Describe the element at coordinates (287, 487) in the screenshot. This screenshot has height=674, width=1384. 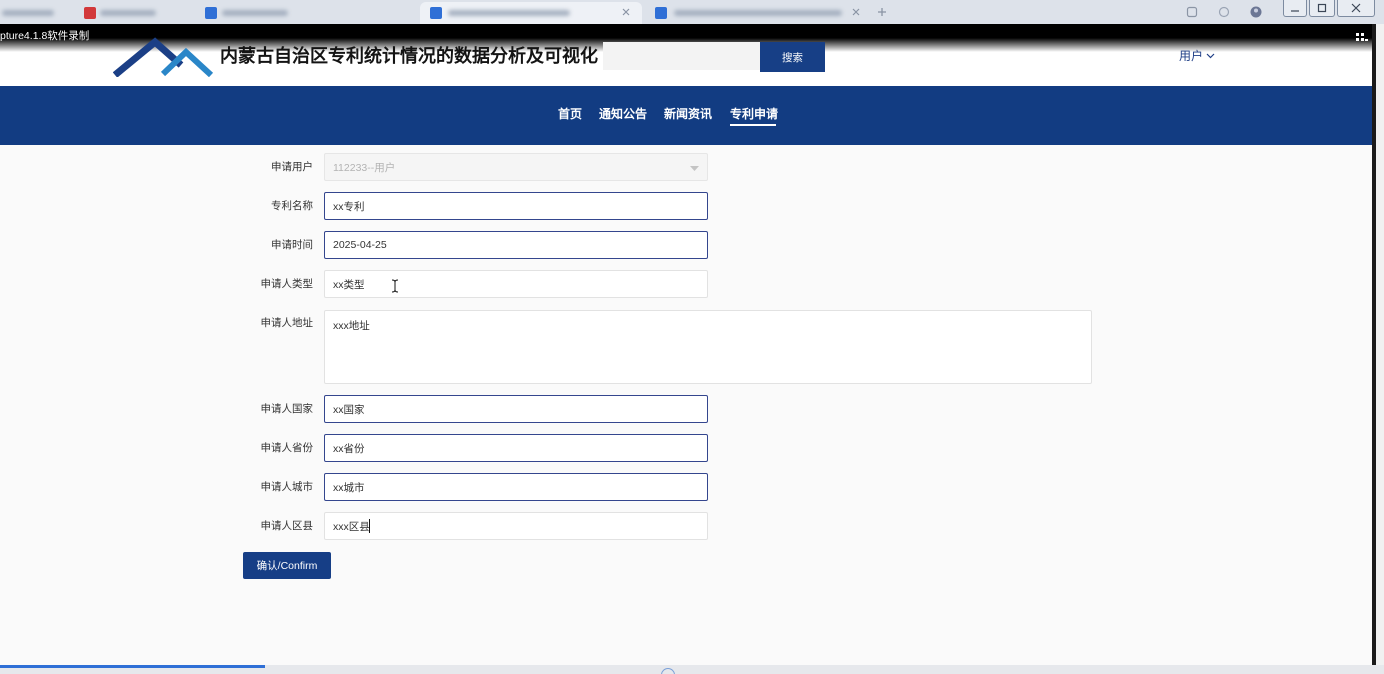
I see `field-label-applicant-city: 申请人城市` at that location.